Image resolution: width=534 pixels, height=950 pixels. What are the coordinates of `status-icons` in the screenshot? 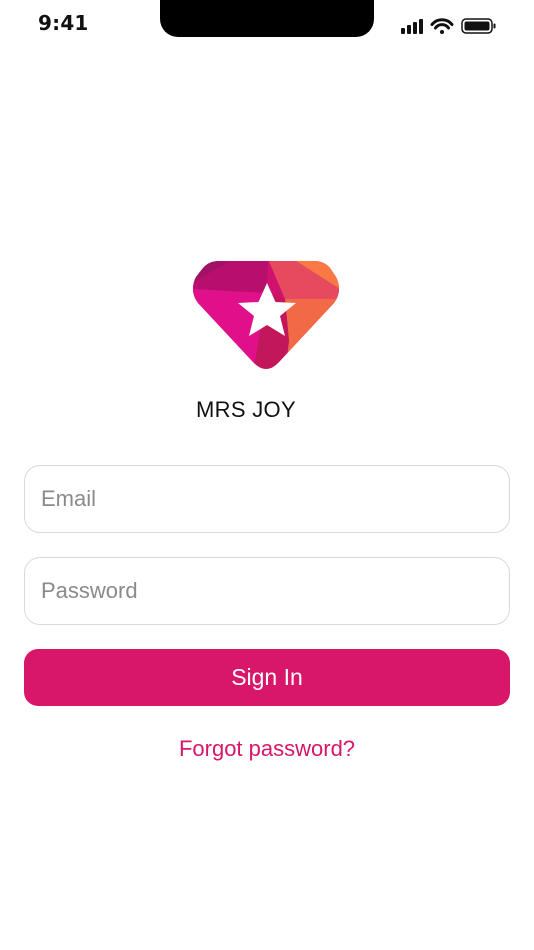 It's located at (448, 26).